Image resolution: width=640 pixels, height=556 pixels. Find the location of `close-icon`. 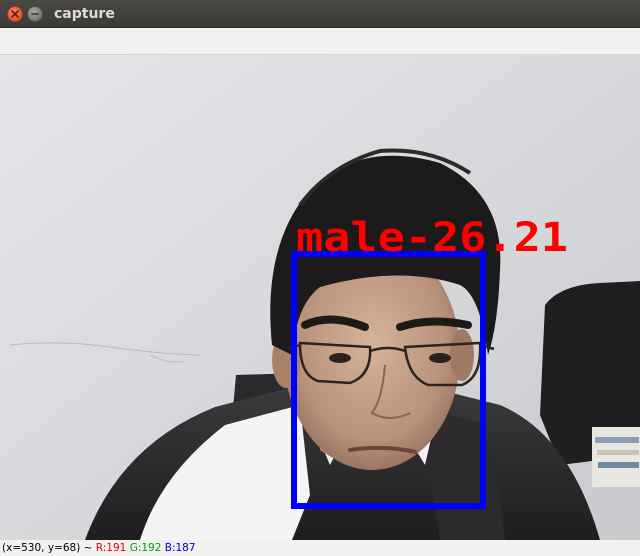

close-icon is located at coordinates (15, 14).